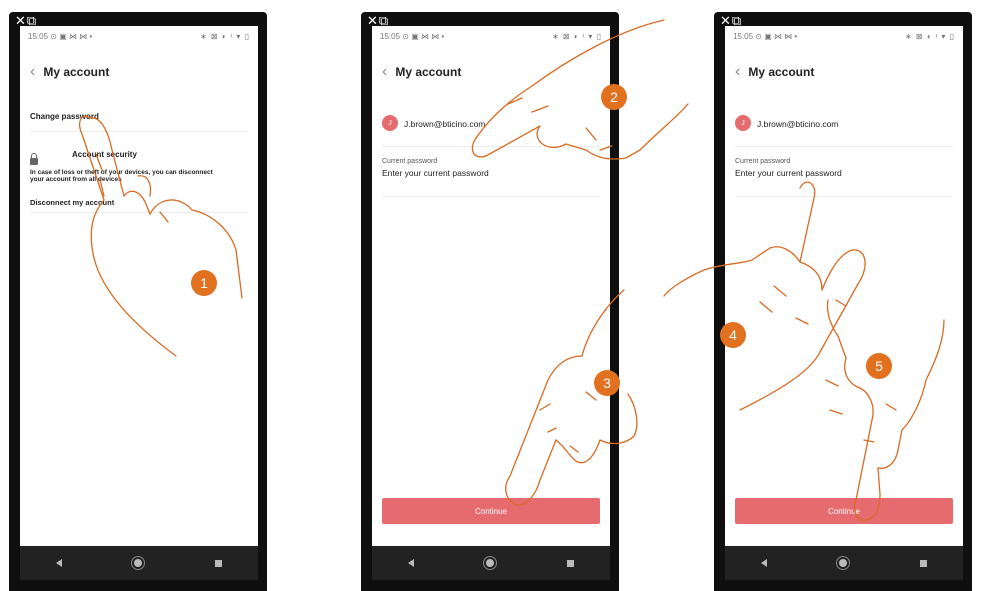 The image size is (983, 591). I want to click on step-badge-3: 3, so click(607, 383).